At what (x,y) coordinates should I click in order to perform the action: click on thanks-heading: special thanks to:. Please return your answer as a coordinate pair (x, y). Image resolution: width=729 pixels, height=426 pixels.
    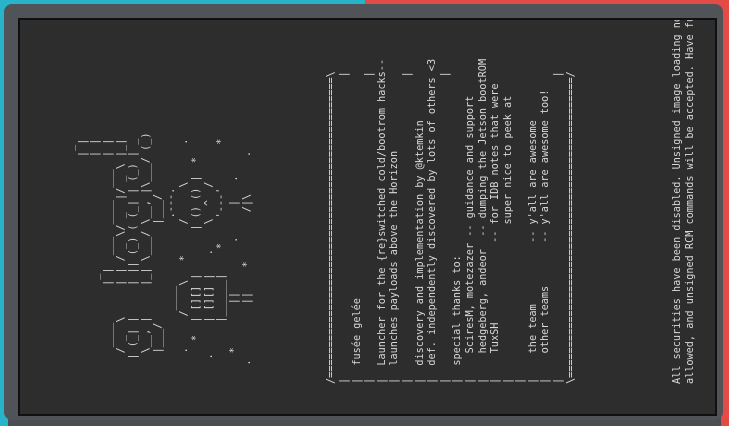
    Looking at the image, I should click on (458, 310).